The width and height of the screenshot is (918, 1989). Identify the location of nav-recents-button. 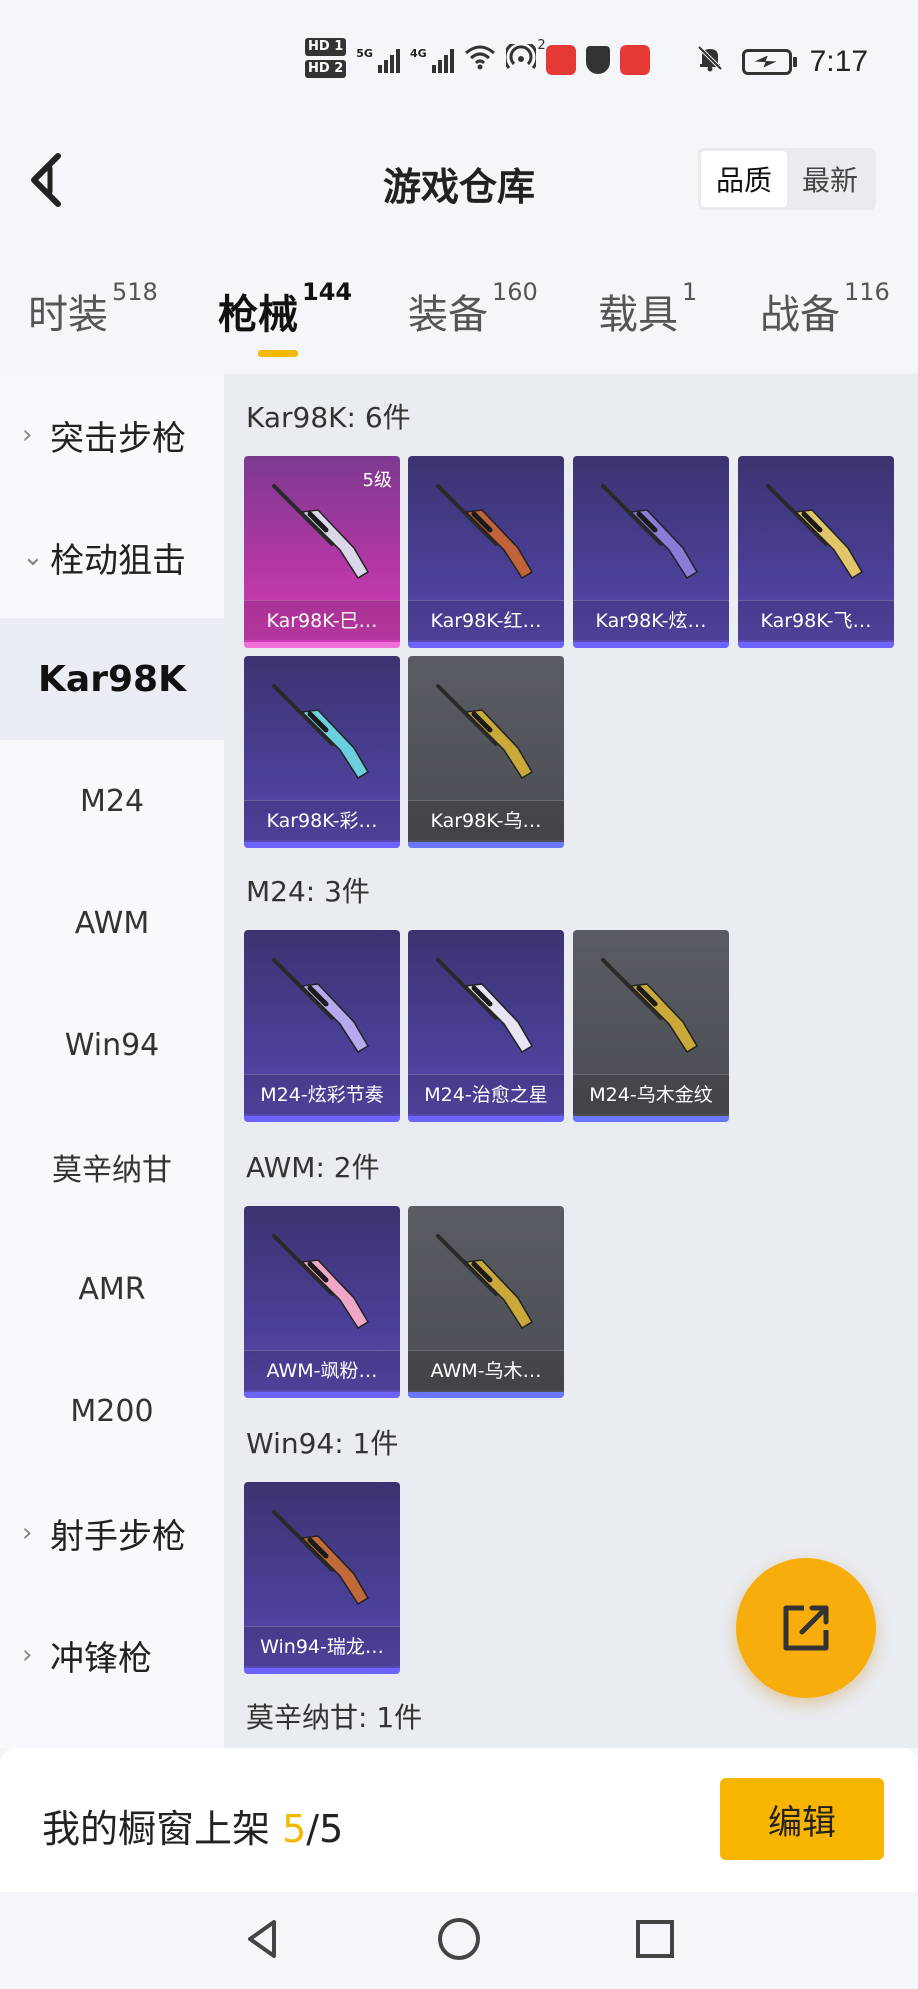
(655, 1939).